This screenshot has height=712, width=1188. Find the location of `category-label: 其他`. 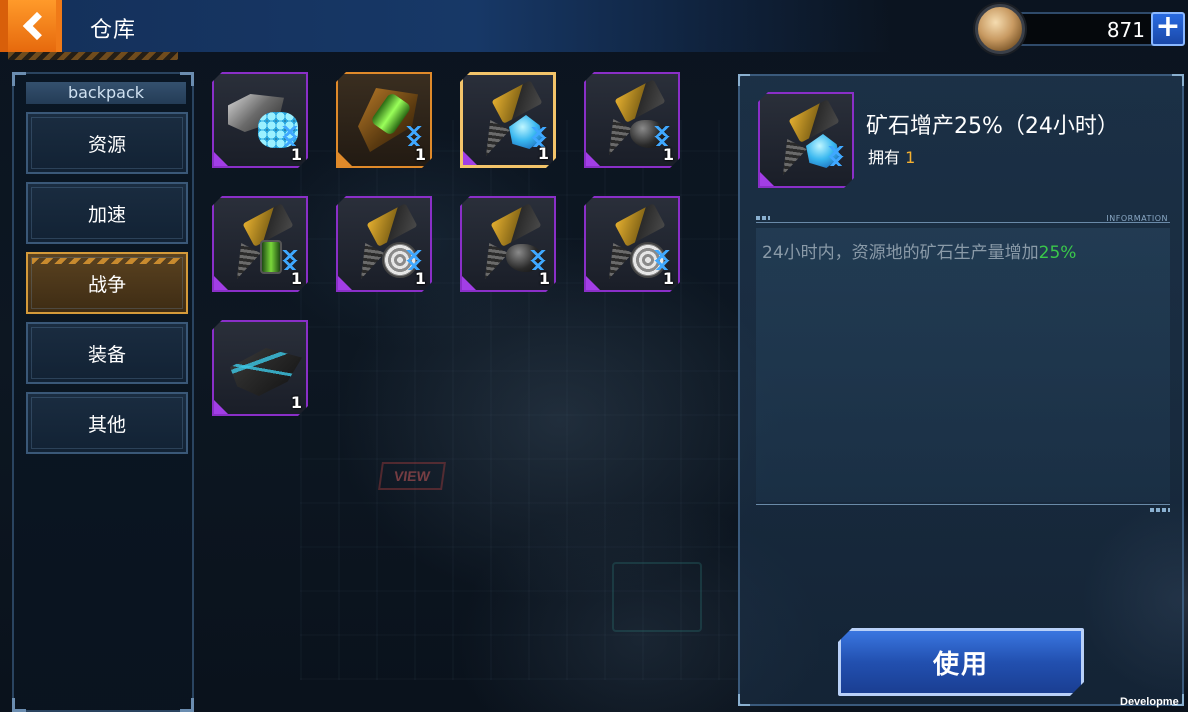

category-label: 其他 is located at coordinates (106, 424).